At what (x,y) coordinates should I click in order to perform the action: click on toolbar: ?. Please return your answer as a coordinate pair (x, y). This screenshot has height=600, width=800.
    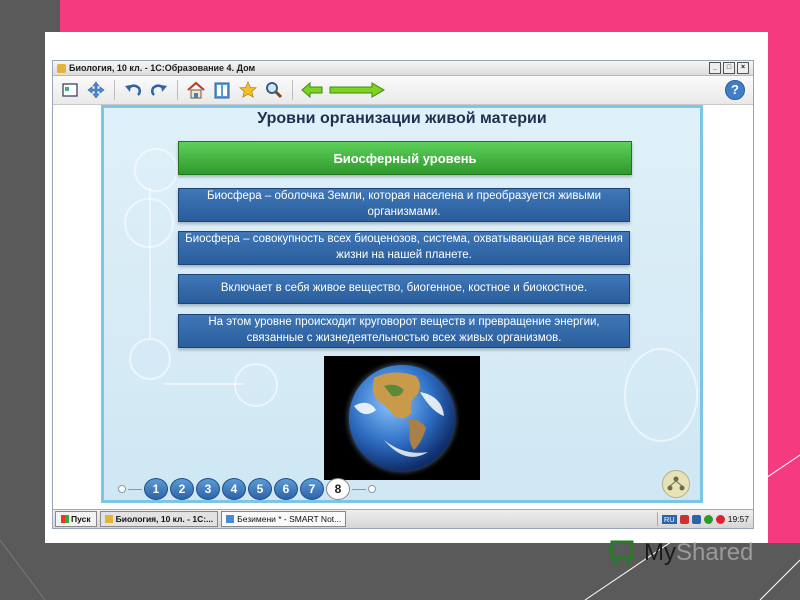
    Looking at the image, I should click on (403, 90).